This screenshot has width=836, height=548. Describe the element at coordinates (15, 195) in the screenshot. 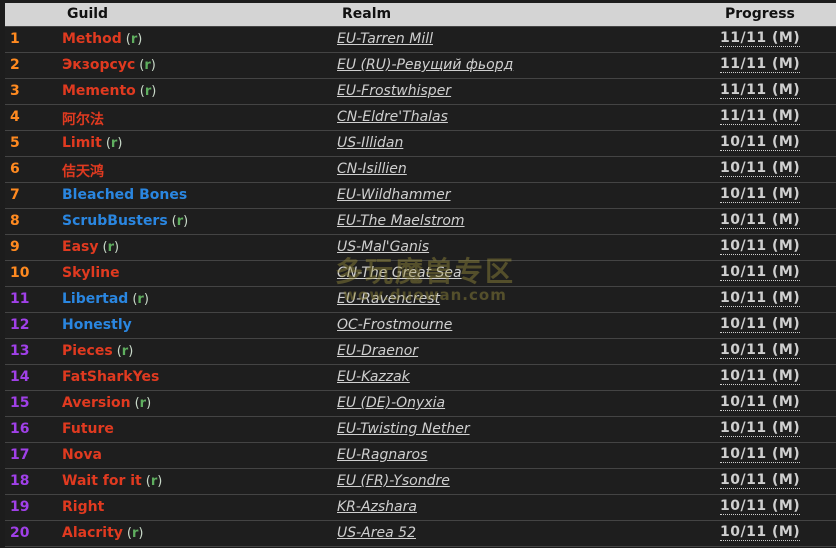

I see `rank: 7` at that location.